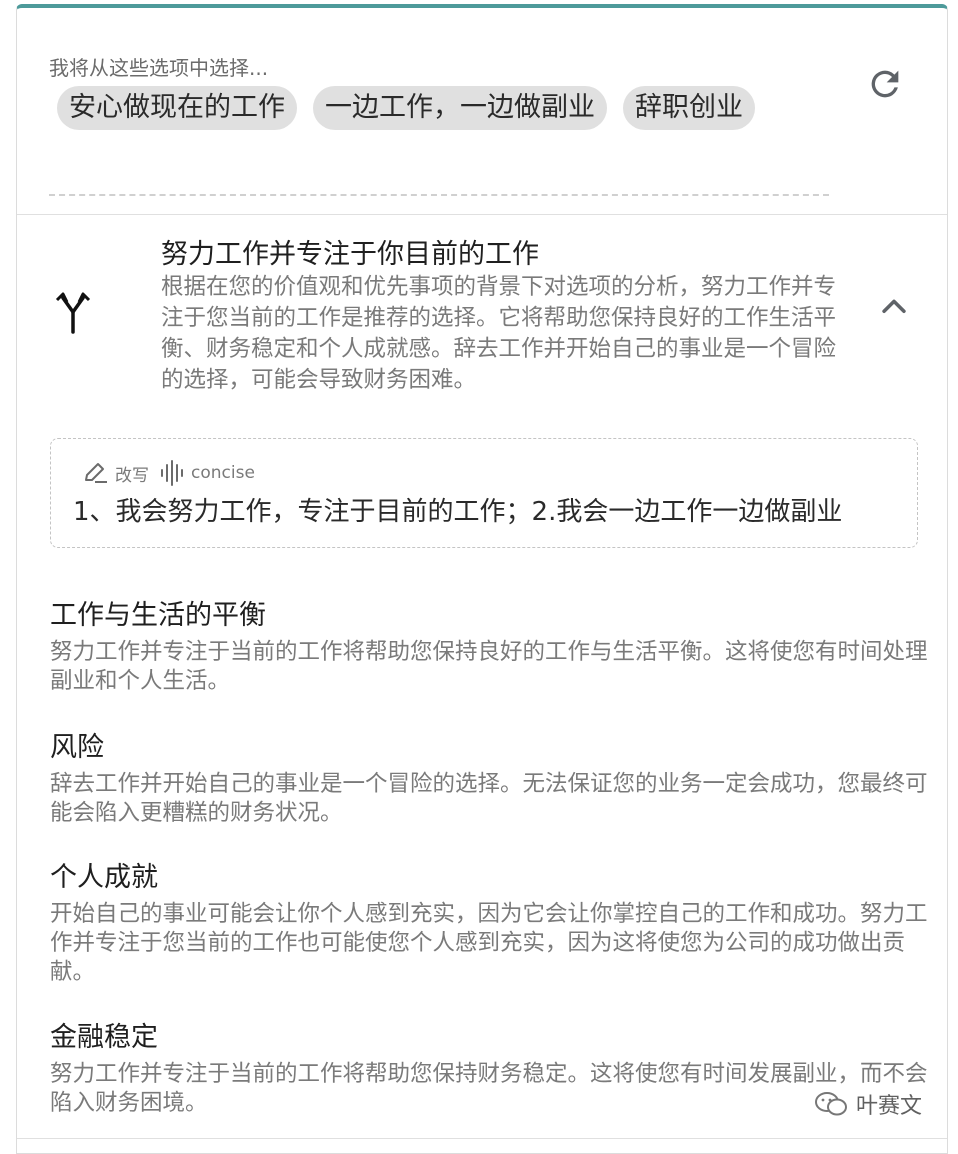 Image resolution: width=958 pixels, height=1154 pixels. What do you see at coordinates (104, 1037) in the screenshot?
I see `section-title: 金融稳定` at bounding box center [104, 1037].